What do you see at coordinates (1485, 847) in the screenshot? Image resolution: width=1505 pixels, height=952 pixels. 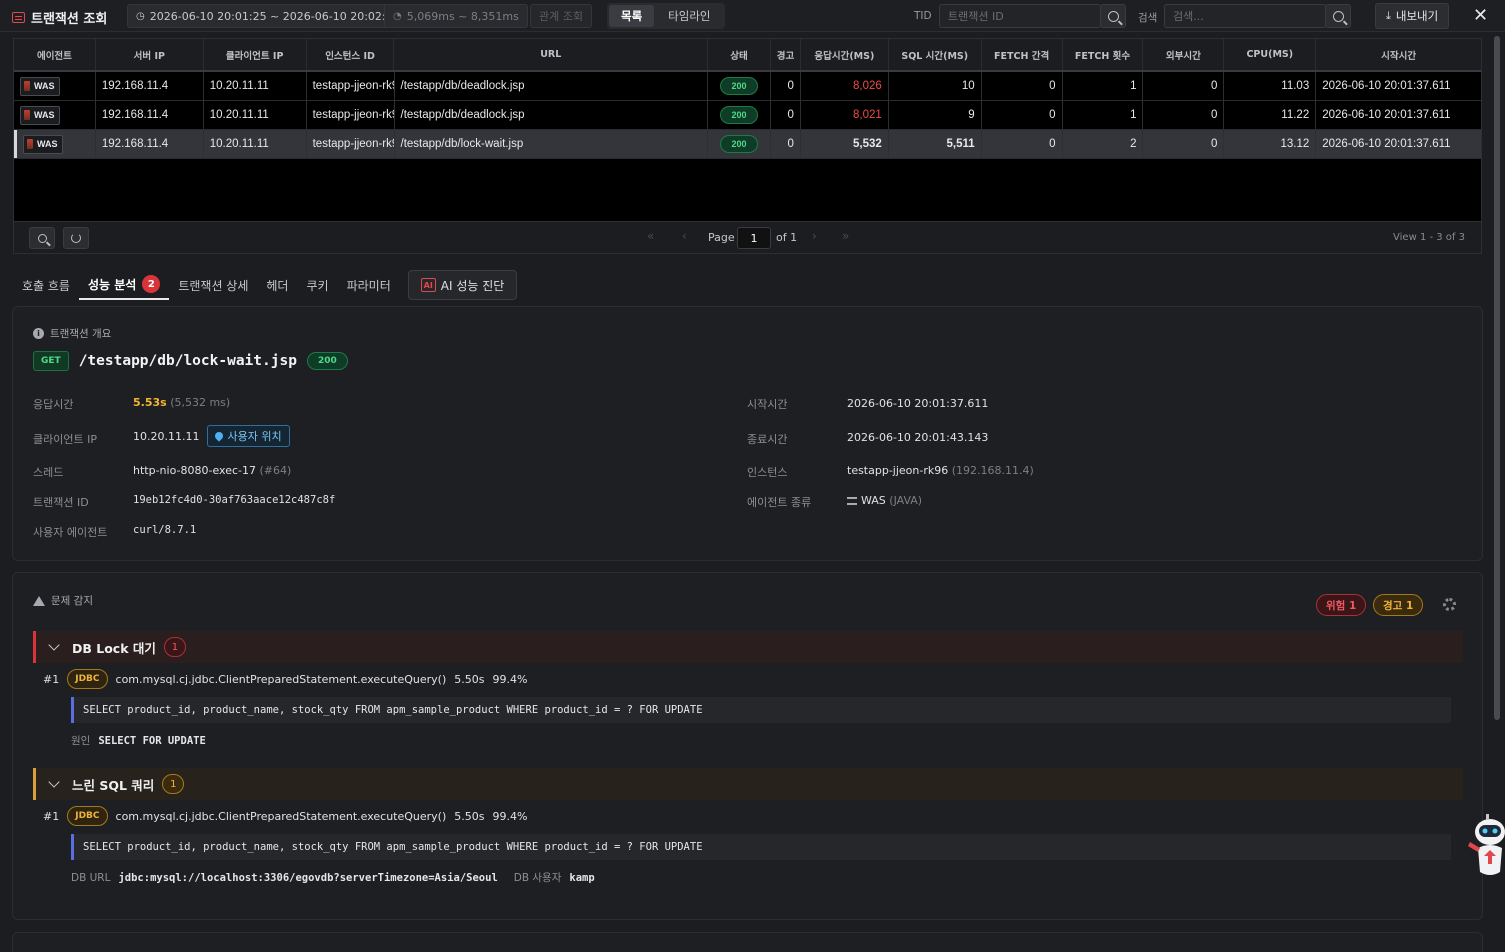 I see `assistant-robot-icon` at bounding box center [1485, 847].